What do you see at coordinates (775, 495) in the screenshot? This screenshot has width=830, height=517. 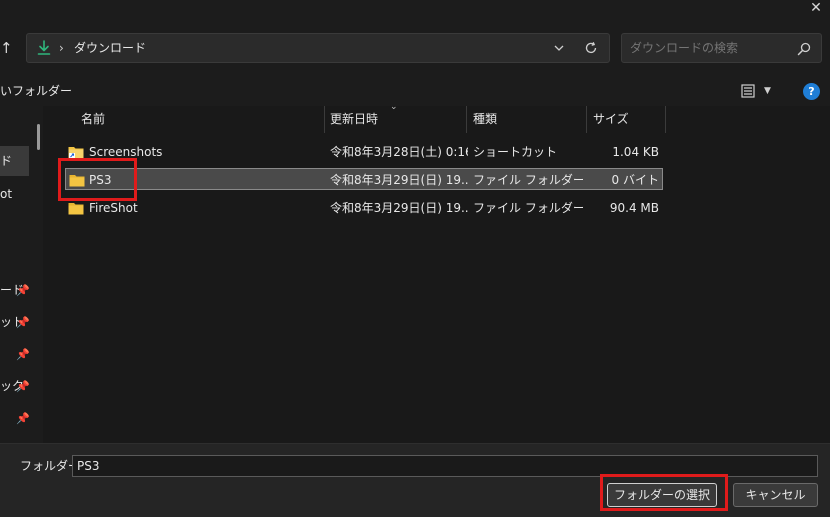 I see `cancel-button: キャンセル` at bounding box center [775, 495].